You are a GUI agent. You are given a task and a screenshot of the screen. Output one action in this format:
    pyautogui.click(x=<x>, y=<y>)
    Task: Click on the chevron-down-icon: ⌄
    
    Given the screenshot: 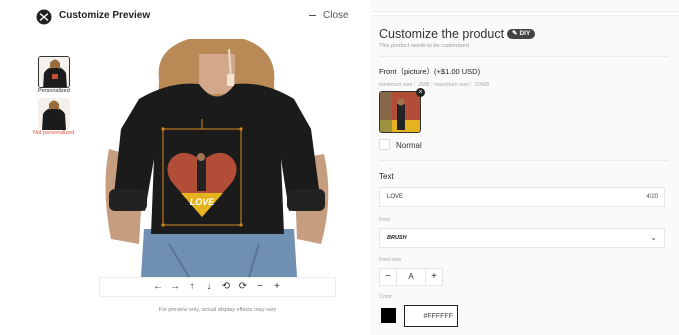 What is the action you would take?
    pyautogui.click(x=653, y=237)
    